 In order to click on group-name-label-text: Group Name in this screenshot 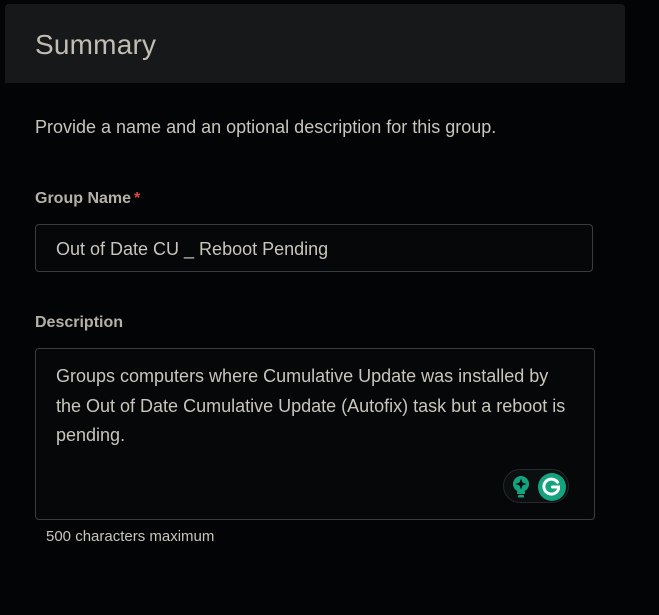, I will do `click(83, 198)`.